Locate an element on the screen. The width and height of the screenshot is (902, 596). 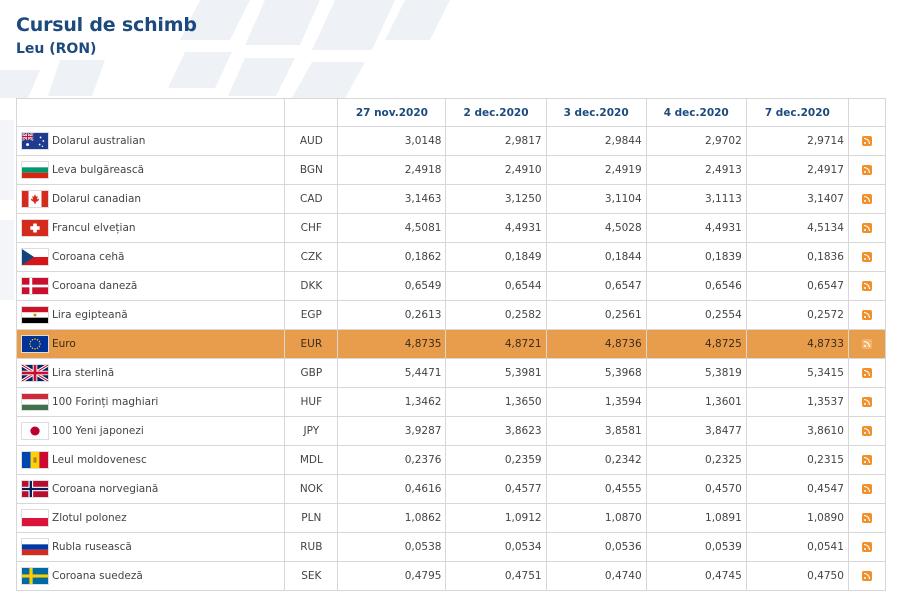
currency-name-cell: Rubla rusească is located at coordinates (150, 547).